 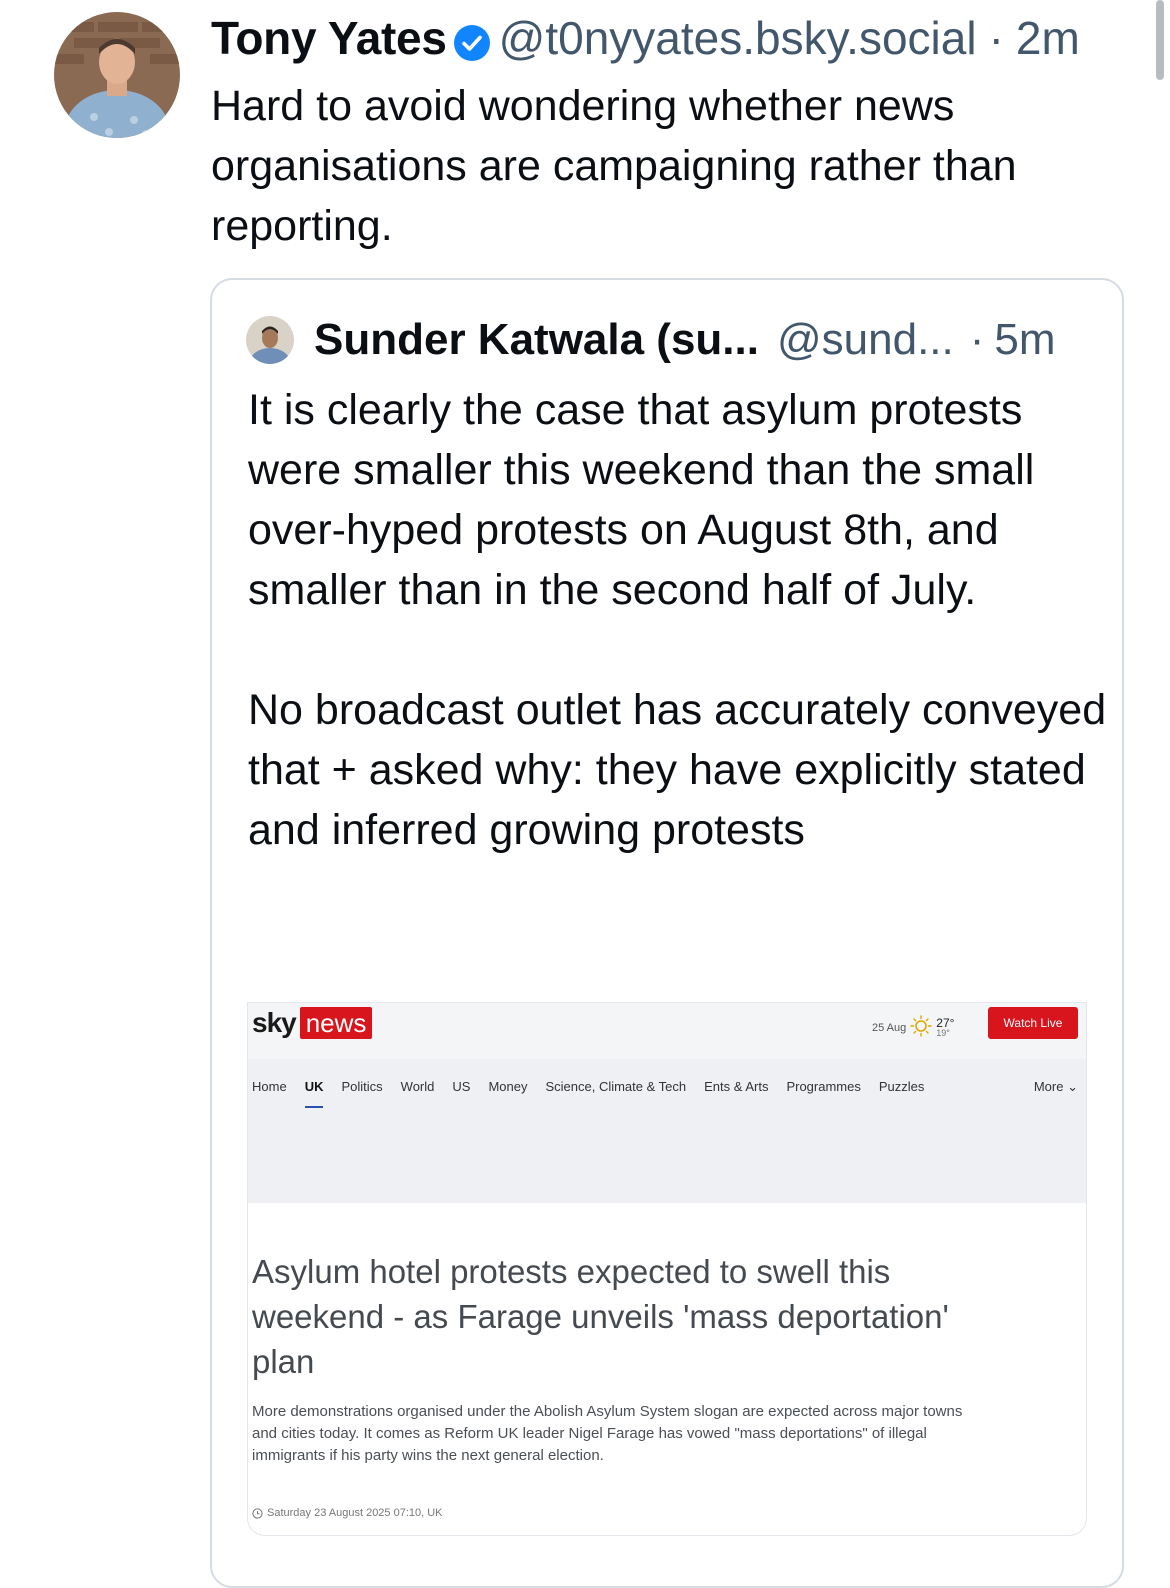 What do you see at coordinates (667, 1031) in the screenshot?
I see `sky-top-band` at bounding box center [667, 1031].